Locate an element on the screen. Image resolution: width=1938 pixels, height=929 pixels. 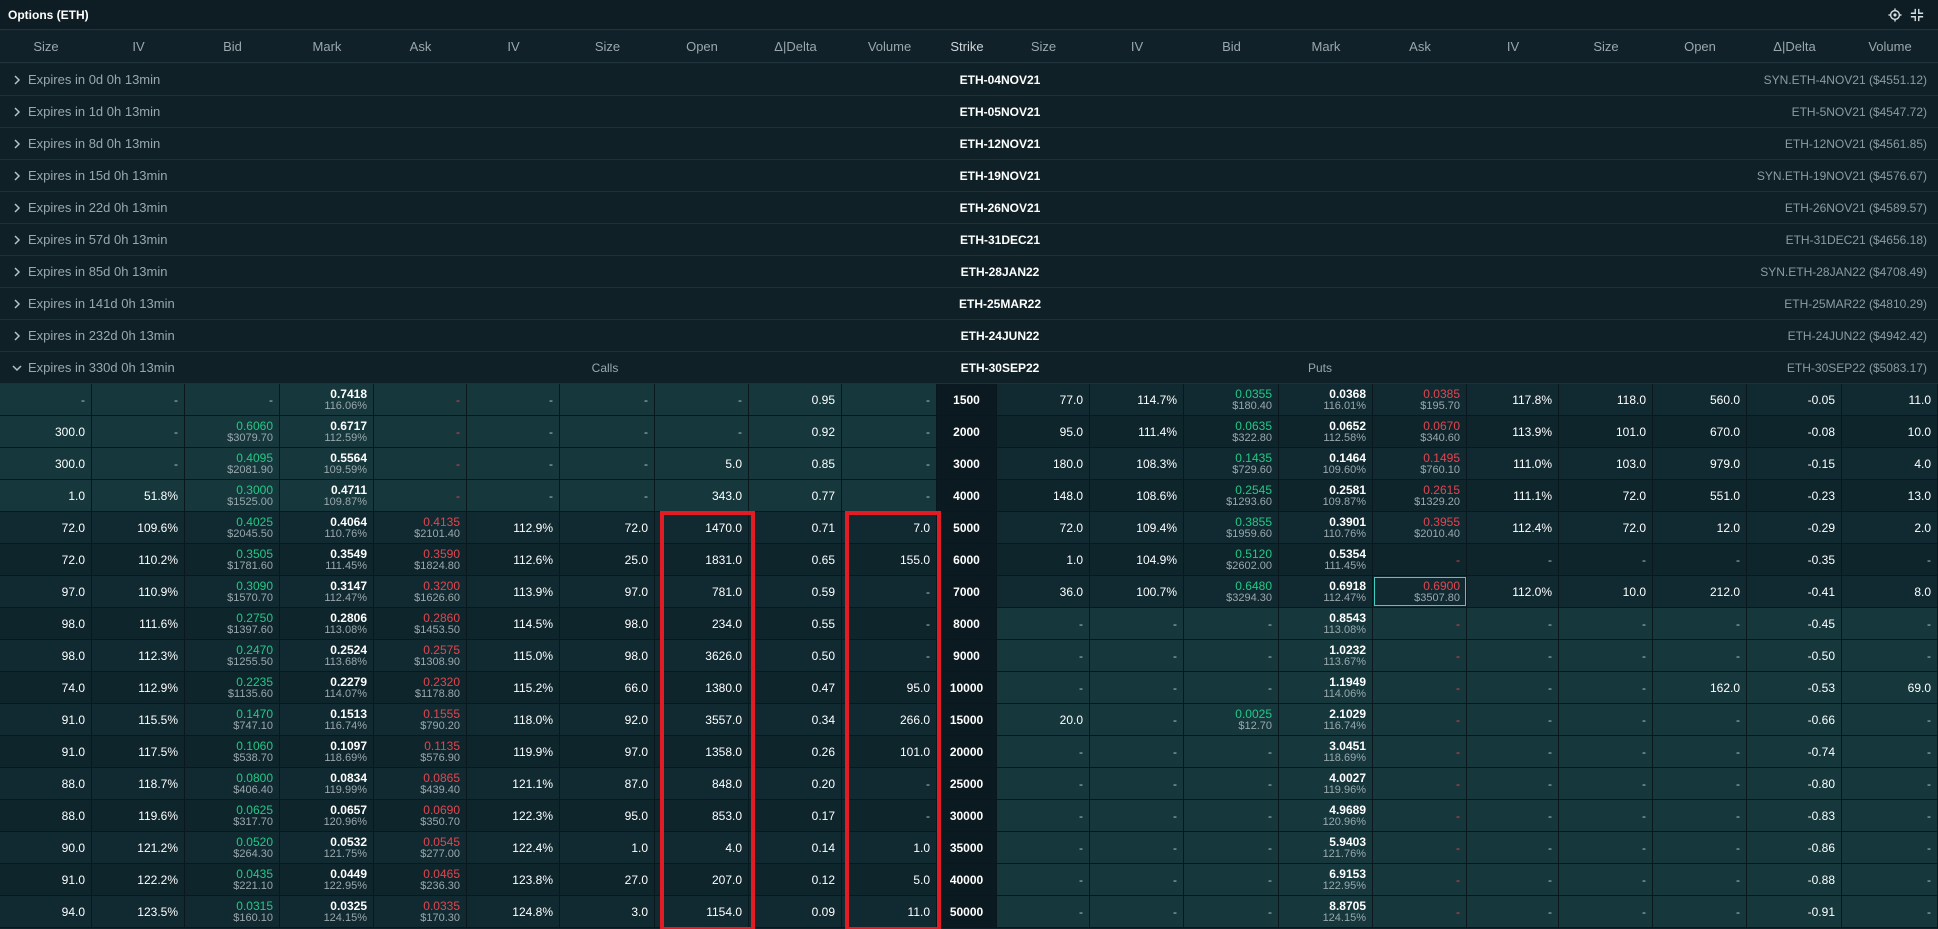
call-mark: 0.0834 119.99% is located at coordinates (327, 783).